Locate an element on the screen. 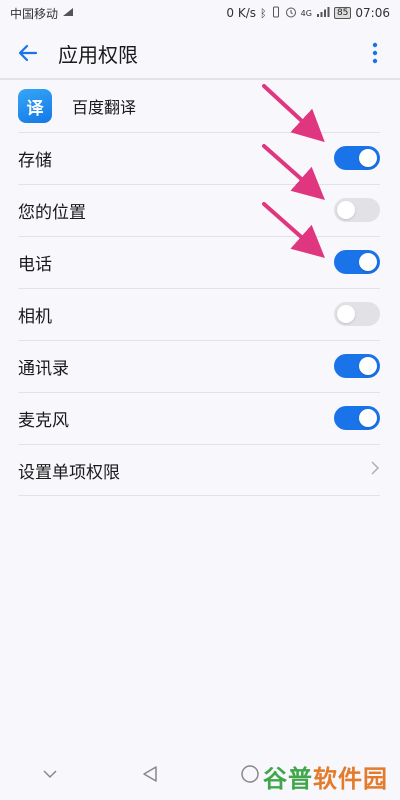 Image resolution: width=400 pixels, height=800 pixels. microphone-toggle is located at coordinates (357, 418).